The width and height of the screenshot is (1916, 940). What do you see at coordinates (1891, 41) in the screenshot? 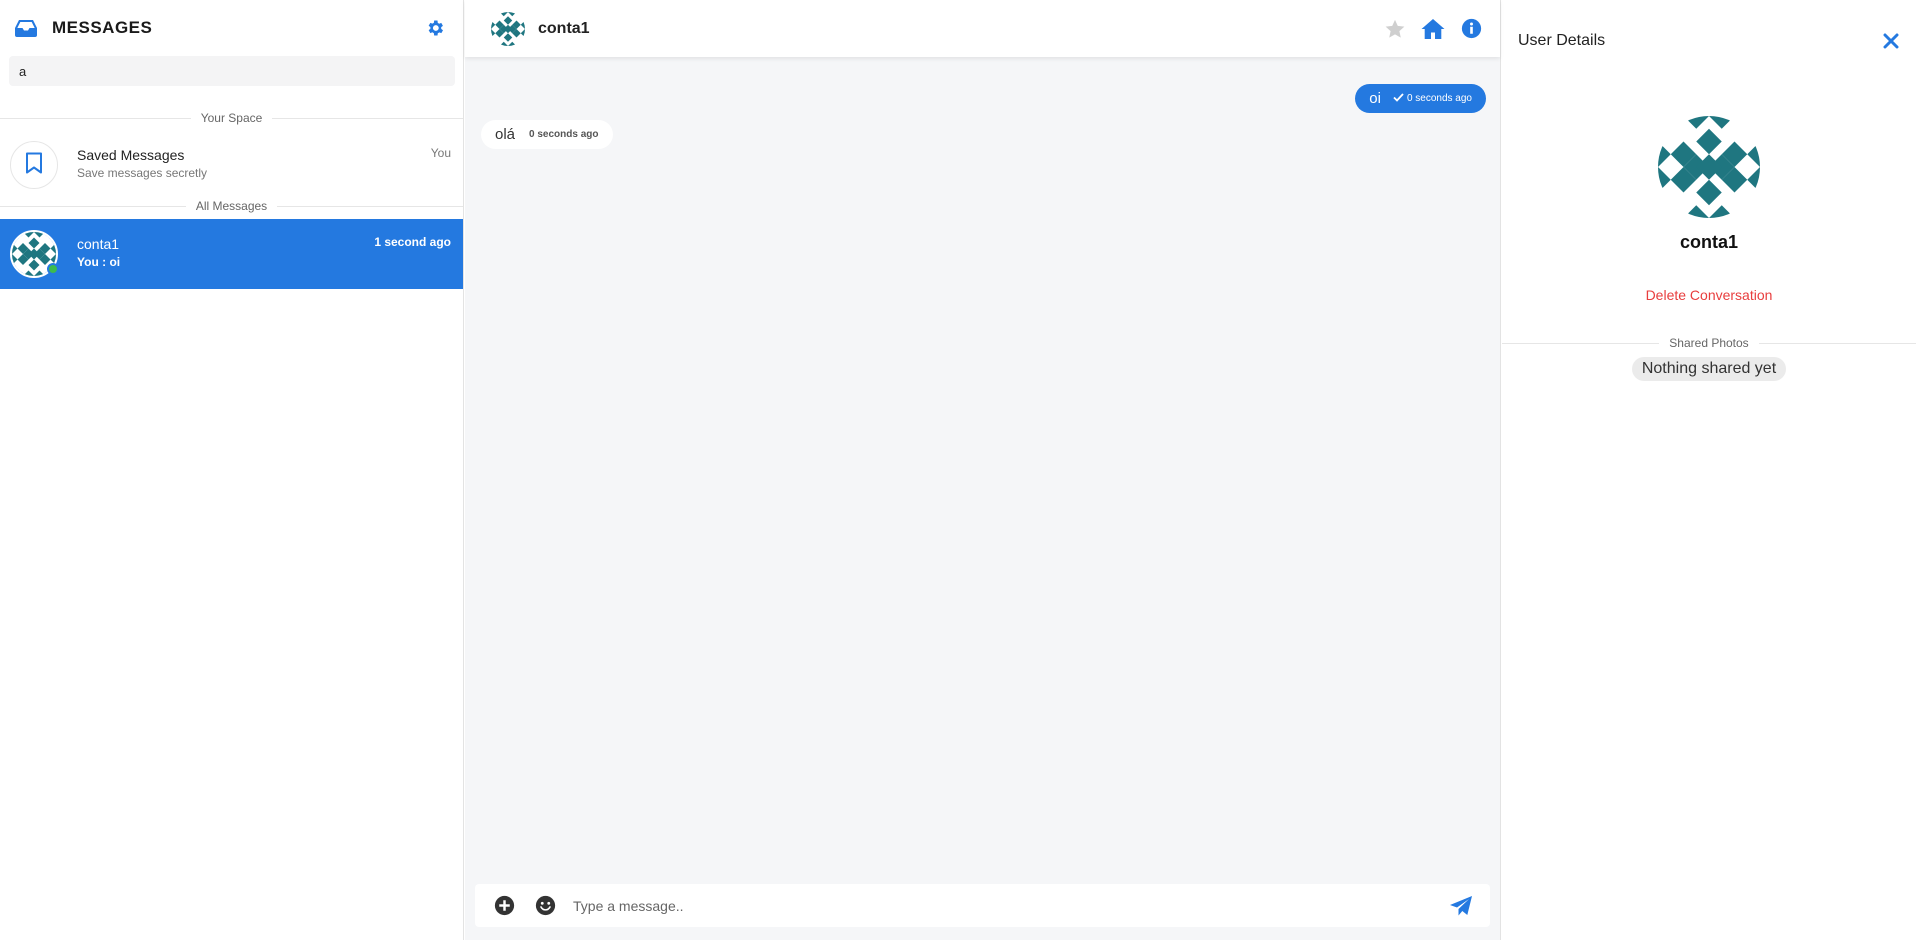
I see `close-icon` at bounding box center [1891, 41].